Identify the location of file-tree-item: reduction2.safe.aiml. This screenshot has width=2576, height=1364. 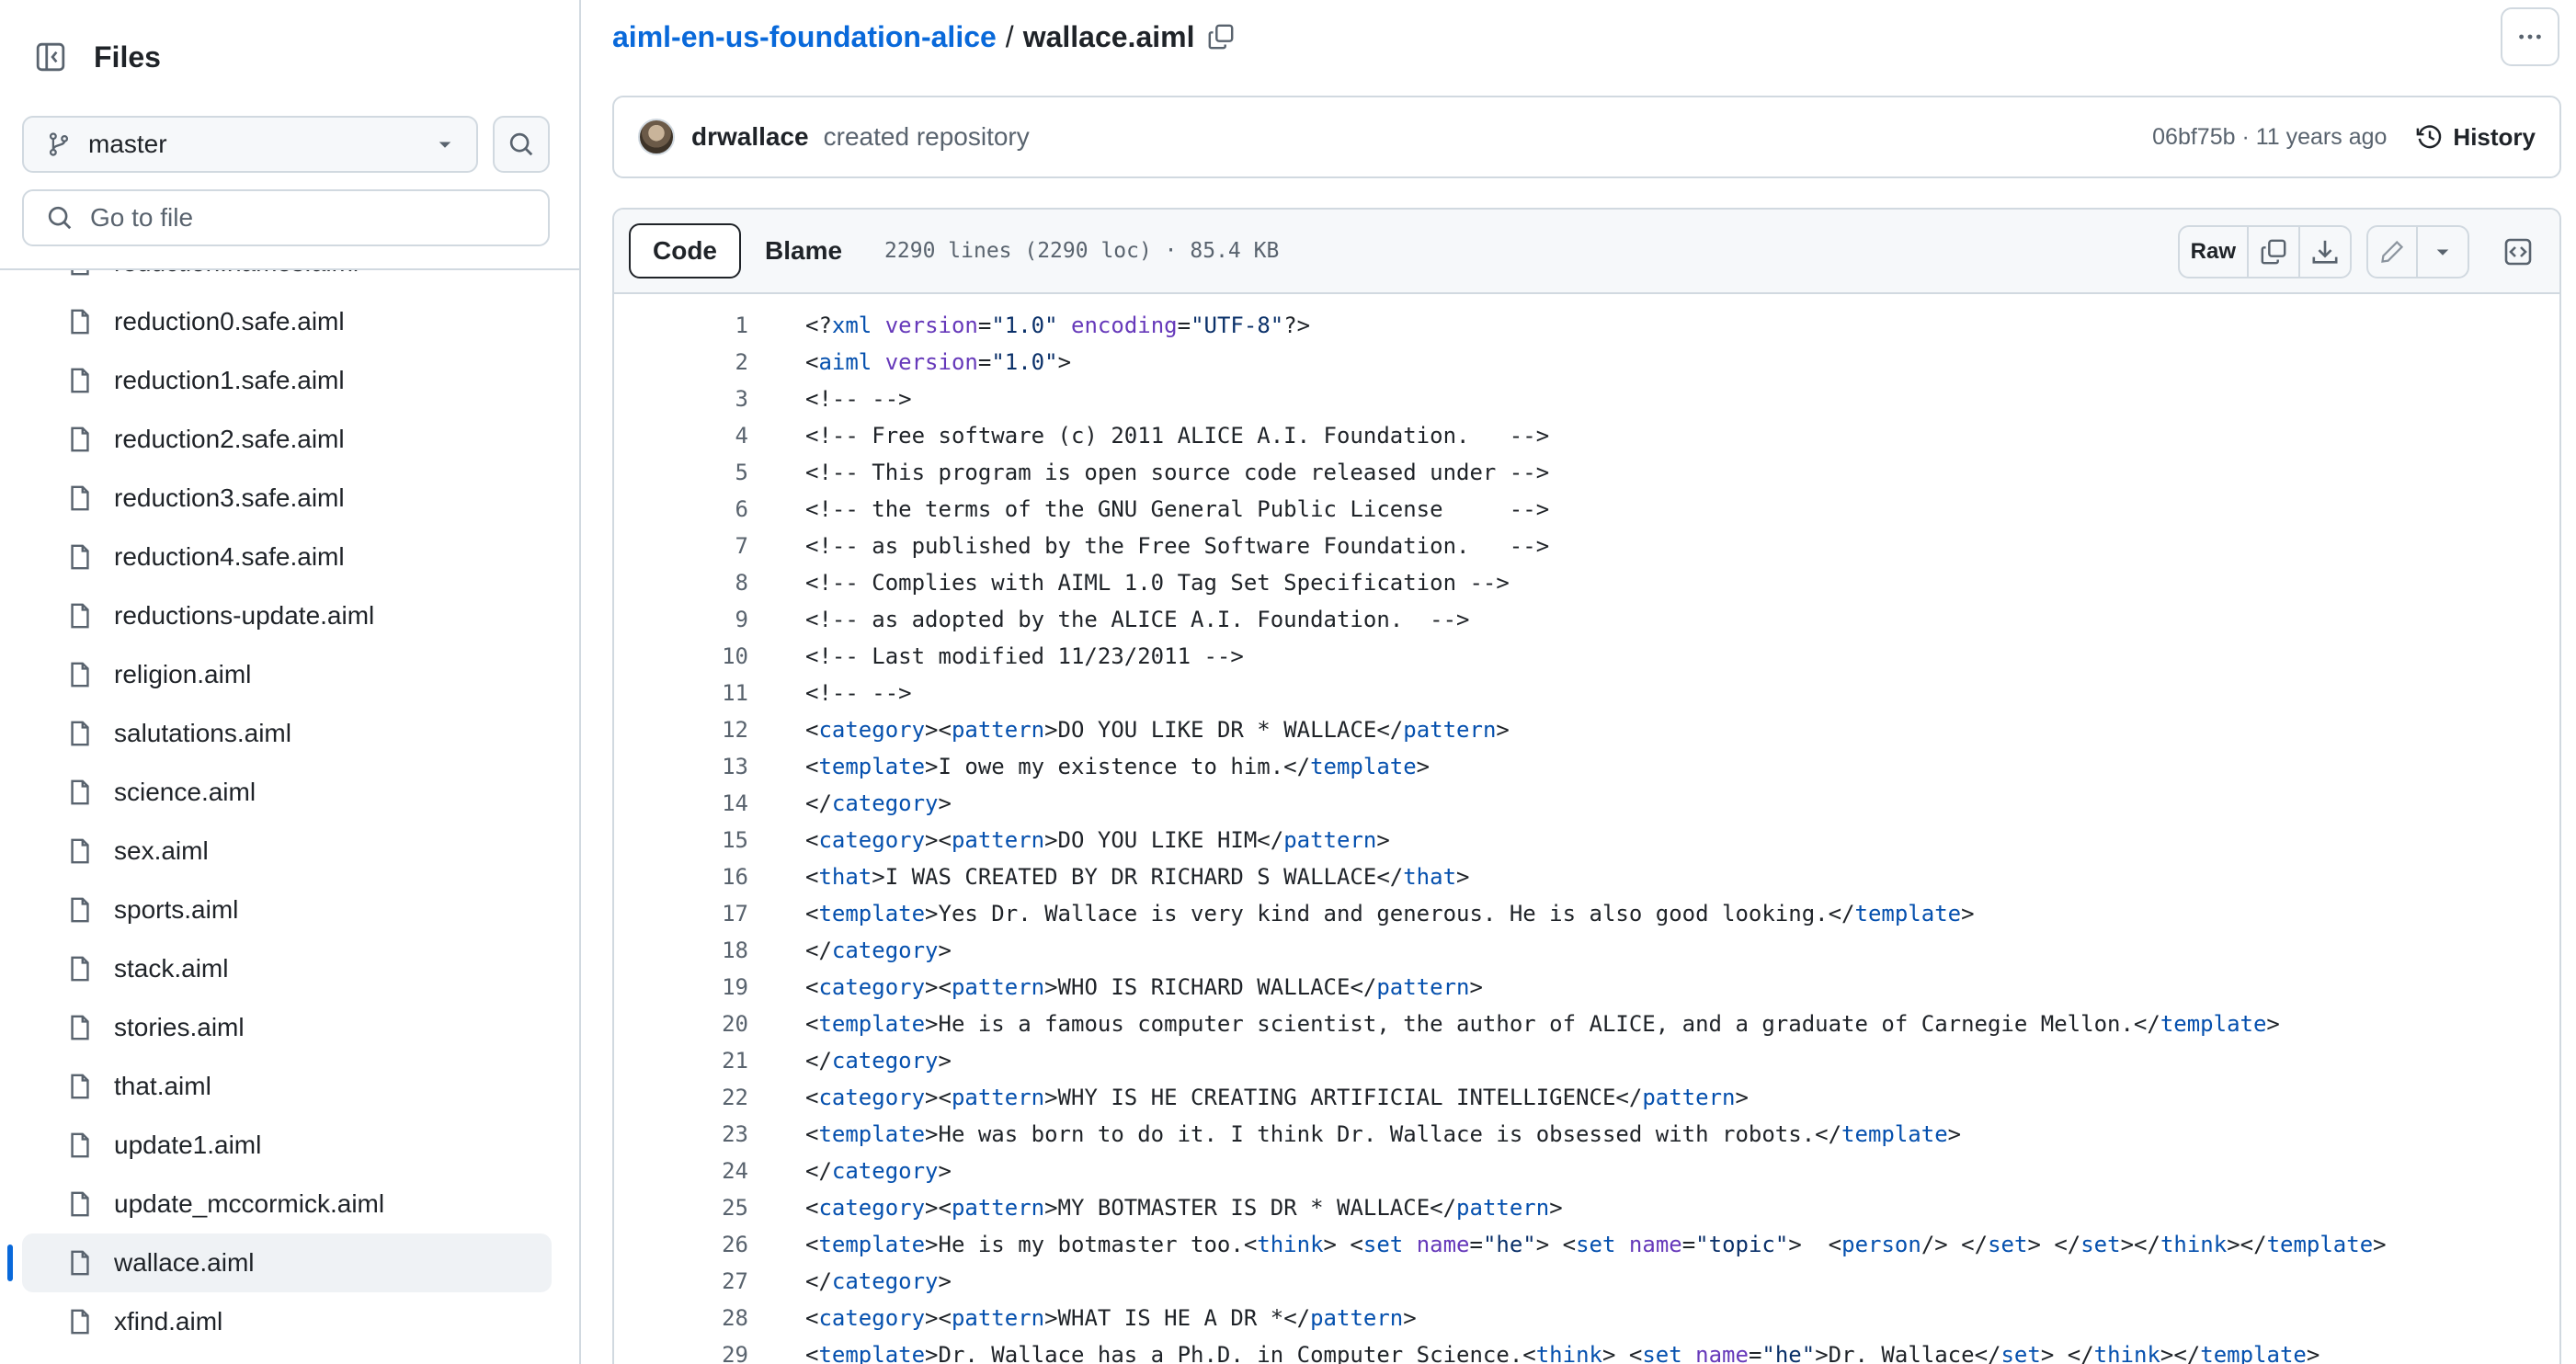
(287, 439).